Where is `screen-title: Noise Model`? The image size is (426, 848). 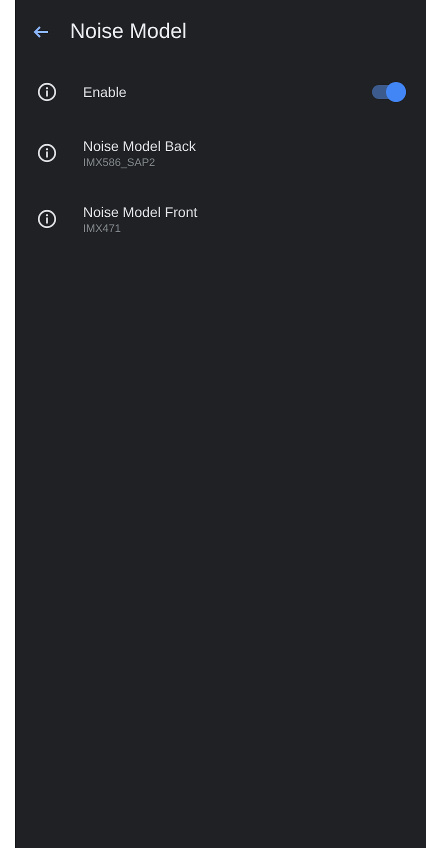 screen-title: Noise Model is located at coordinates (128, 32).